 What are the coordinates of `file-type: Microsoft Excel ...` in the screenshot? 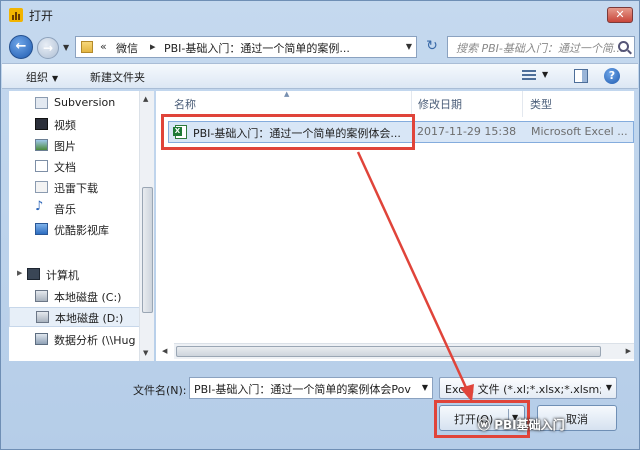 It's located at (579, 131).